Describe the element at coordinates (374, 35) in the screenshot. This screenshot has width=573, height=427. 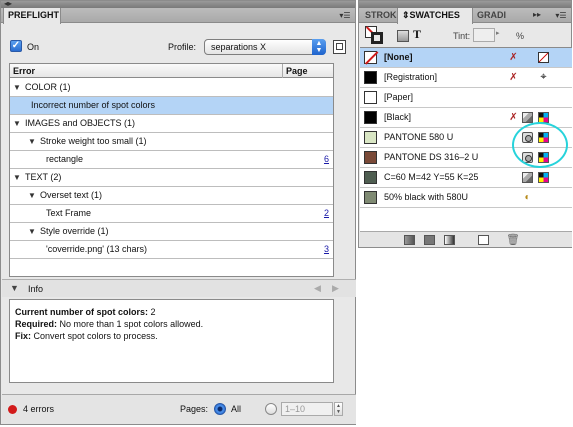
I see `fill-stroke-icon` at that location.